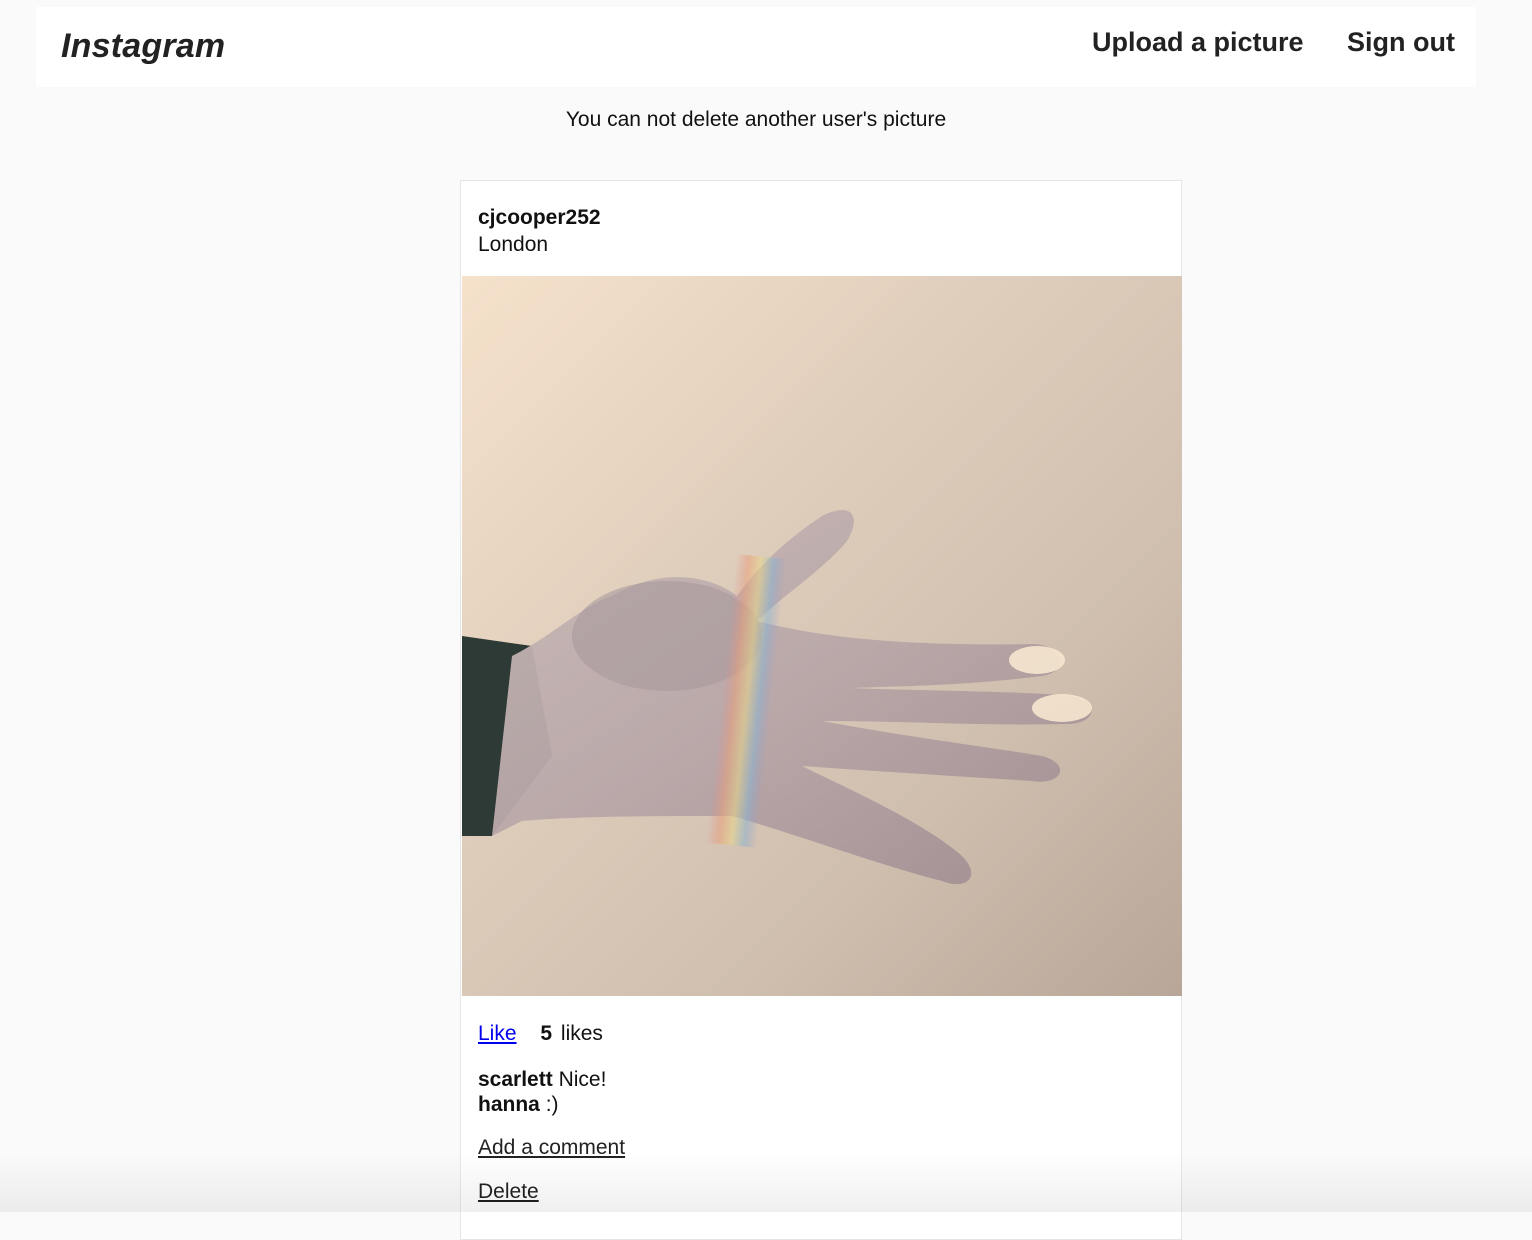  What do you see at coordinates (582, 1079) in the screenshot?
I see `comment-text: Nice!` at bounding box center [582, 1079].